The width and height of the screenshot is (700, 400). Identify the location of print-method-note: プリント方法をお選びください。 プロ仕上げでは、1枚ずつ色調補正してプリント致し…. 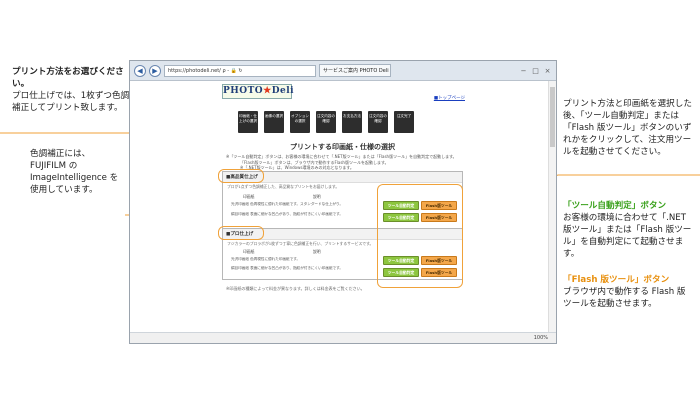
(73, 90).